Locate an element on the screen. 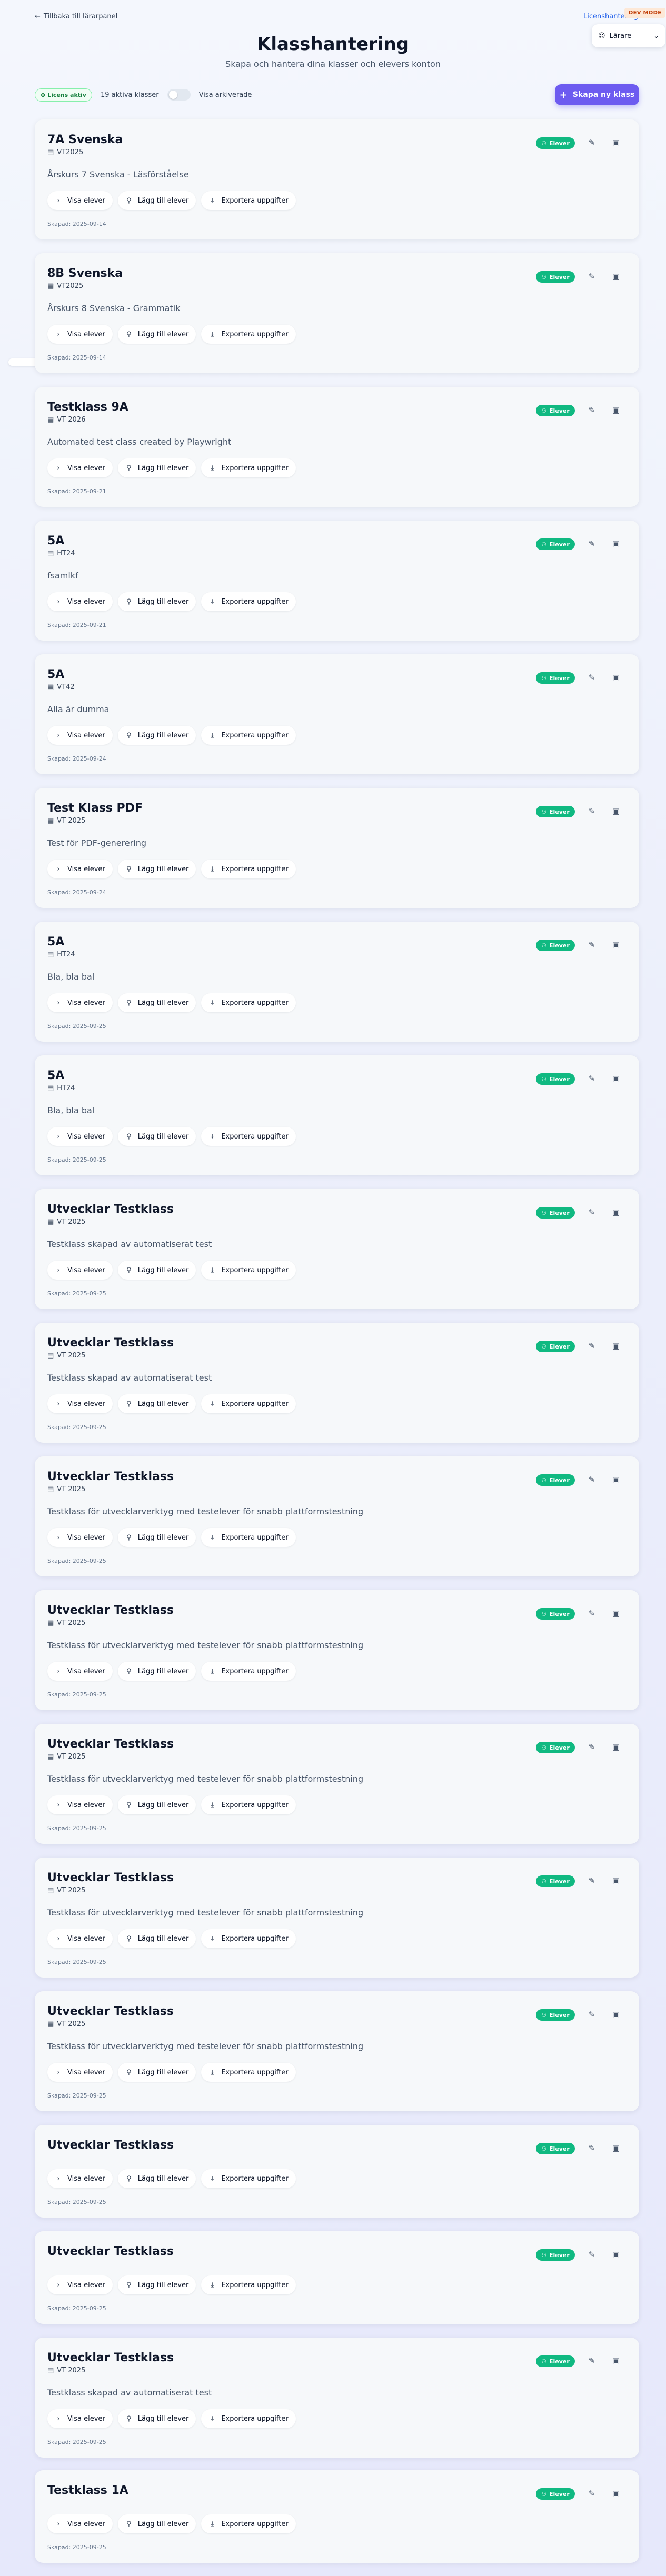 This screenshot has width=666, height=2576. show-archived-toggle is located at coordinates (179, 95).